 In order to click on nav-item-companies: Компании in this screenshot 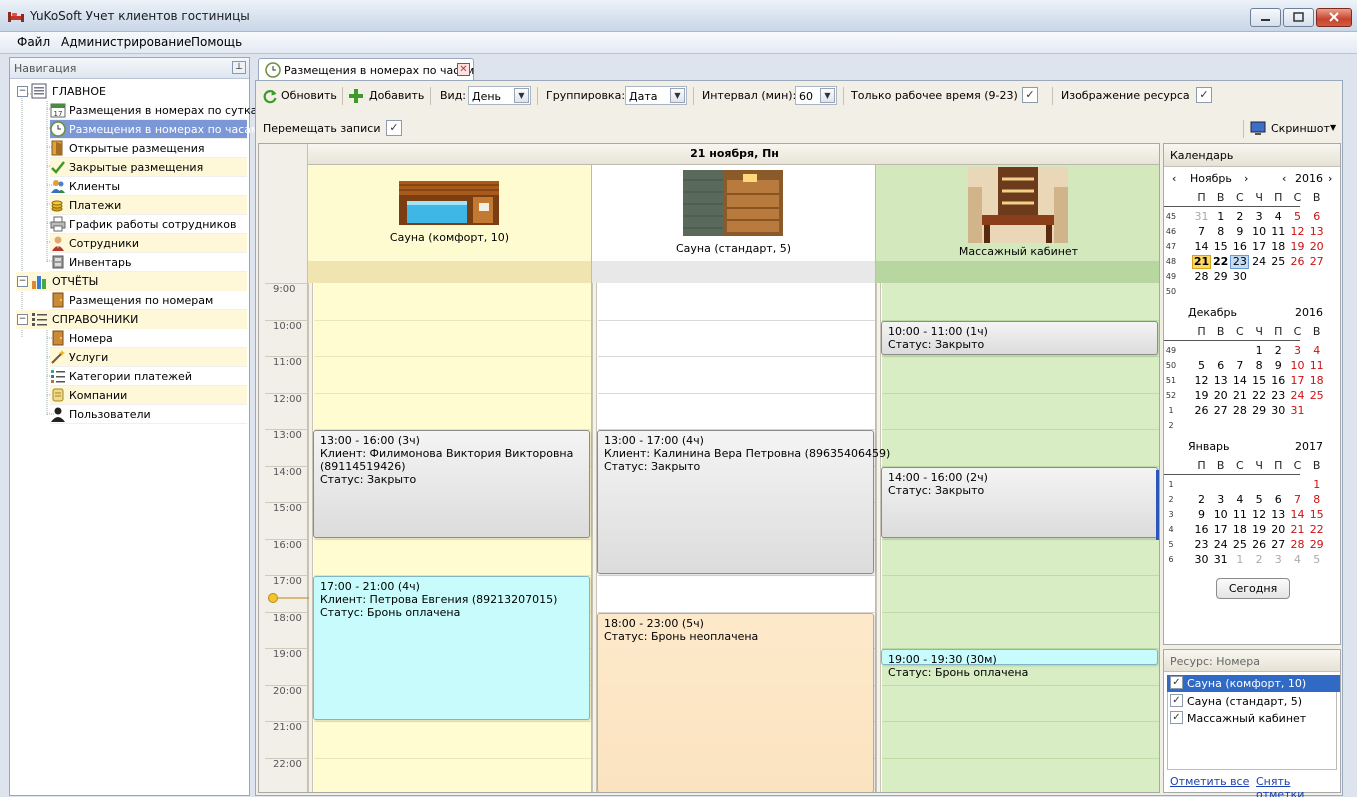, I will do `click(148, 395)`.